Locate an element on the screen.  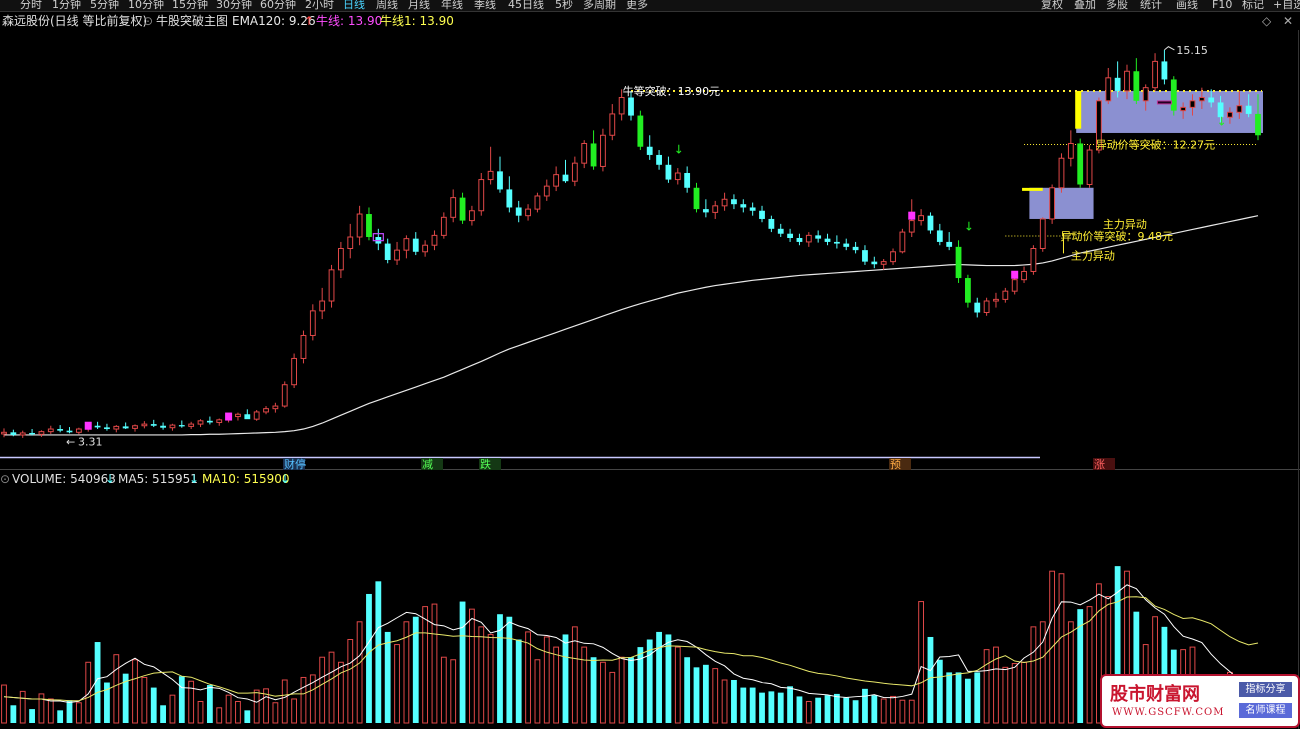
high-pointer is located at coordinates (1169, 48).